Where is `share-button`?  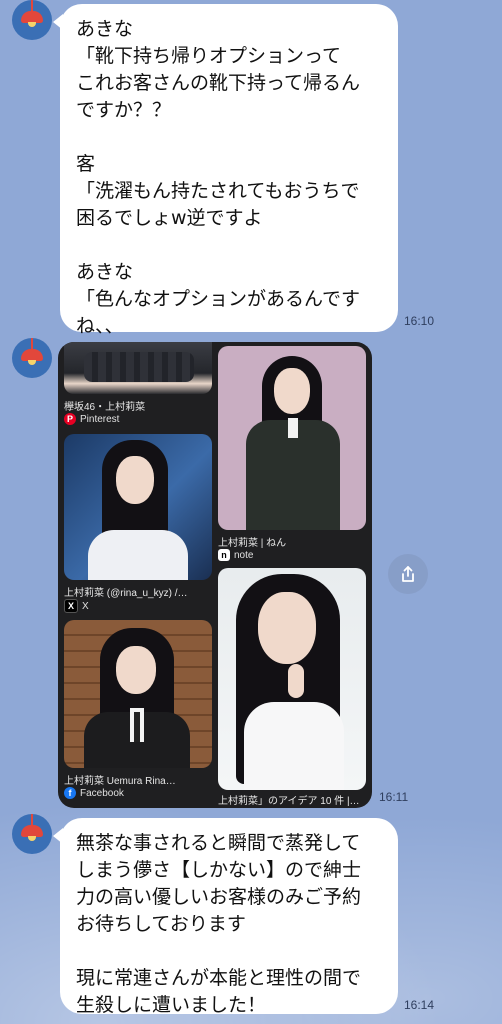 share-button is located at coordinates (408, 574).